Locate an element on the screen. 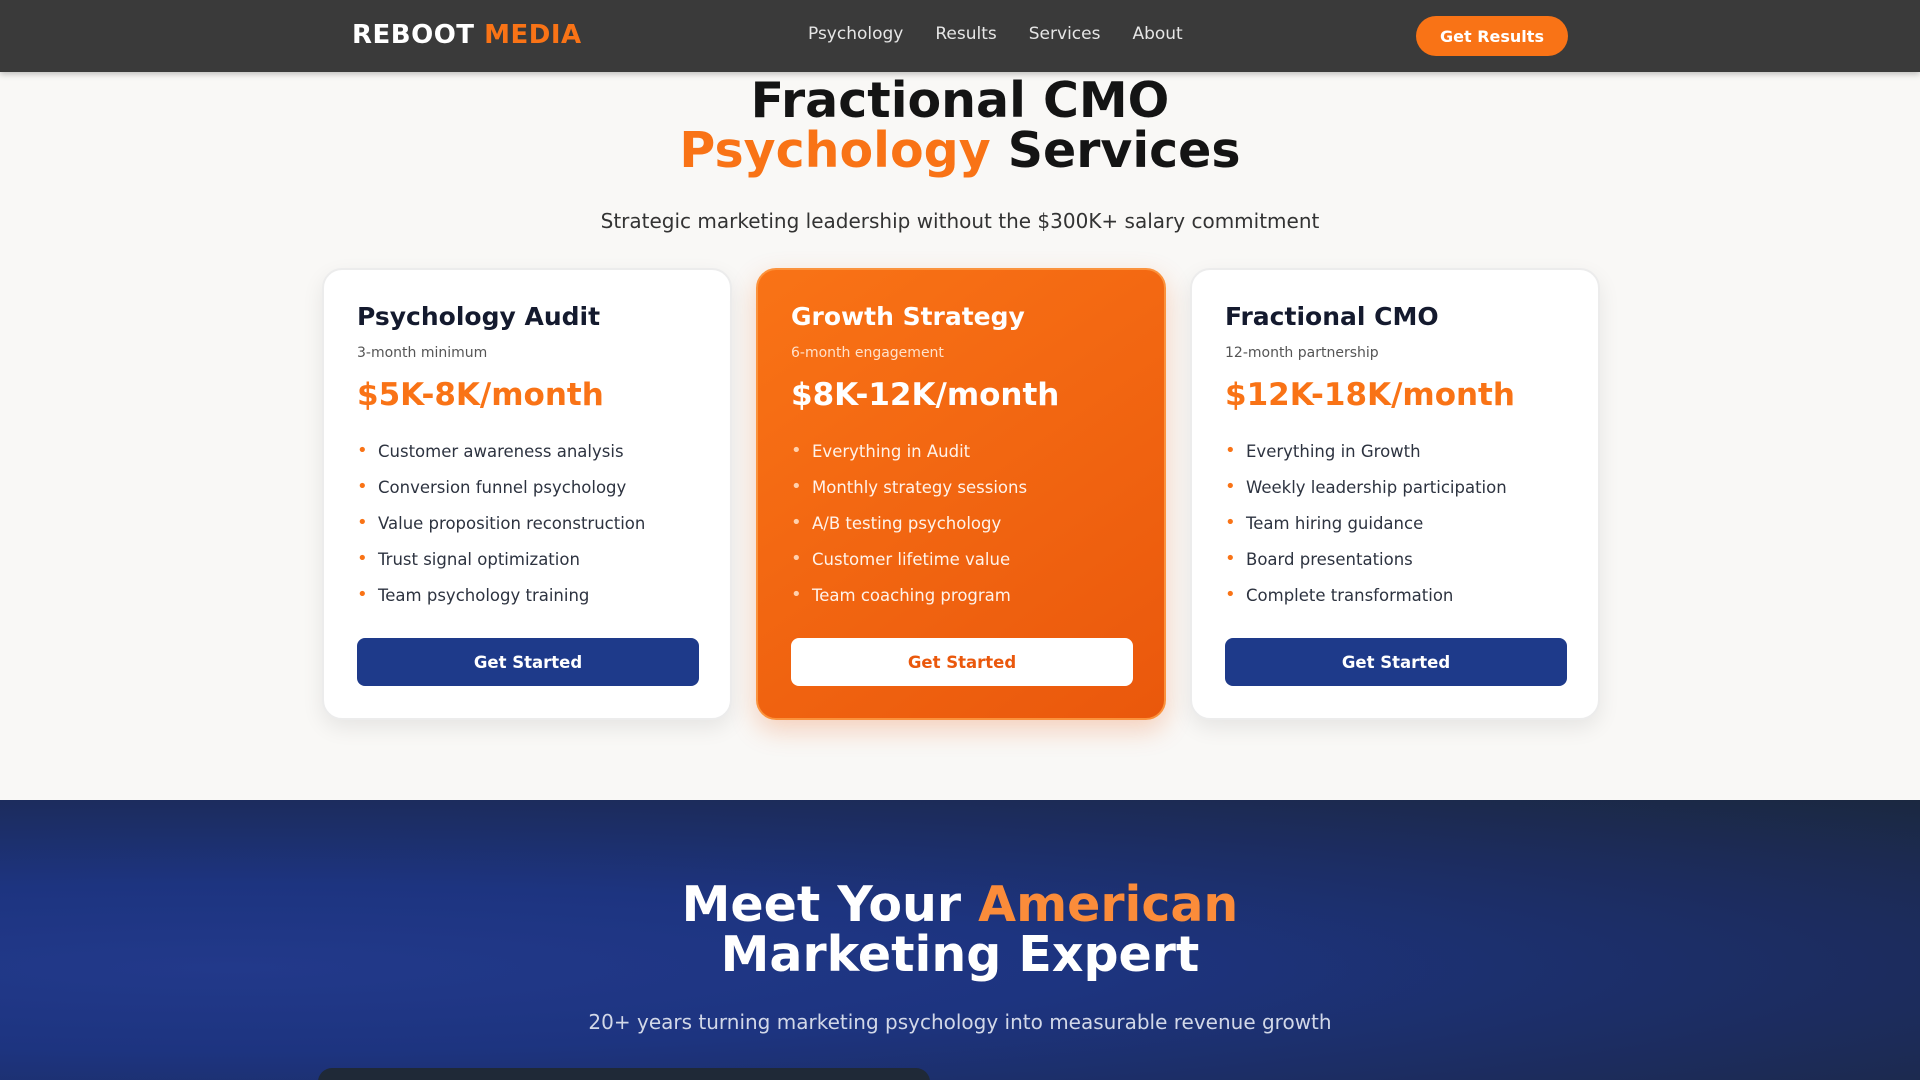  feature-item: • Monthly strategy sessions is located at coordinates (961, 487).